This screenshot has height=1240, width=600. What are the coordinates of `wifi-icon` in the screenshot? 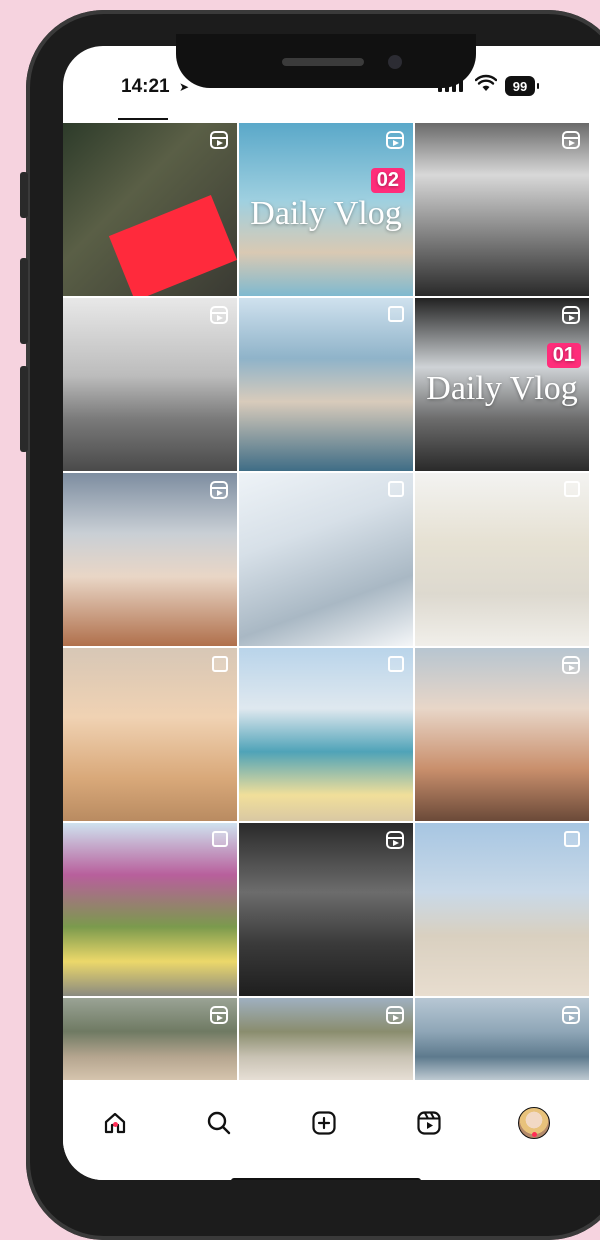 It's located at (486, 82).